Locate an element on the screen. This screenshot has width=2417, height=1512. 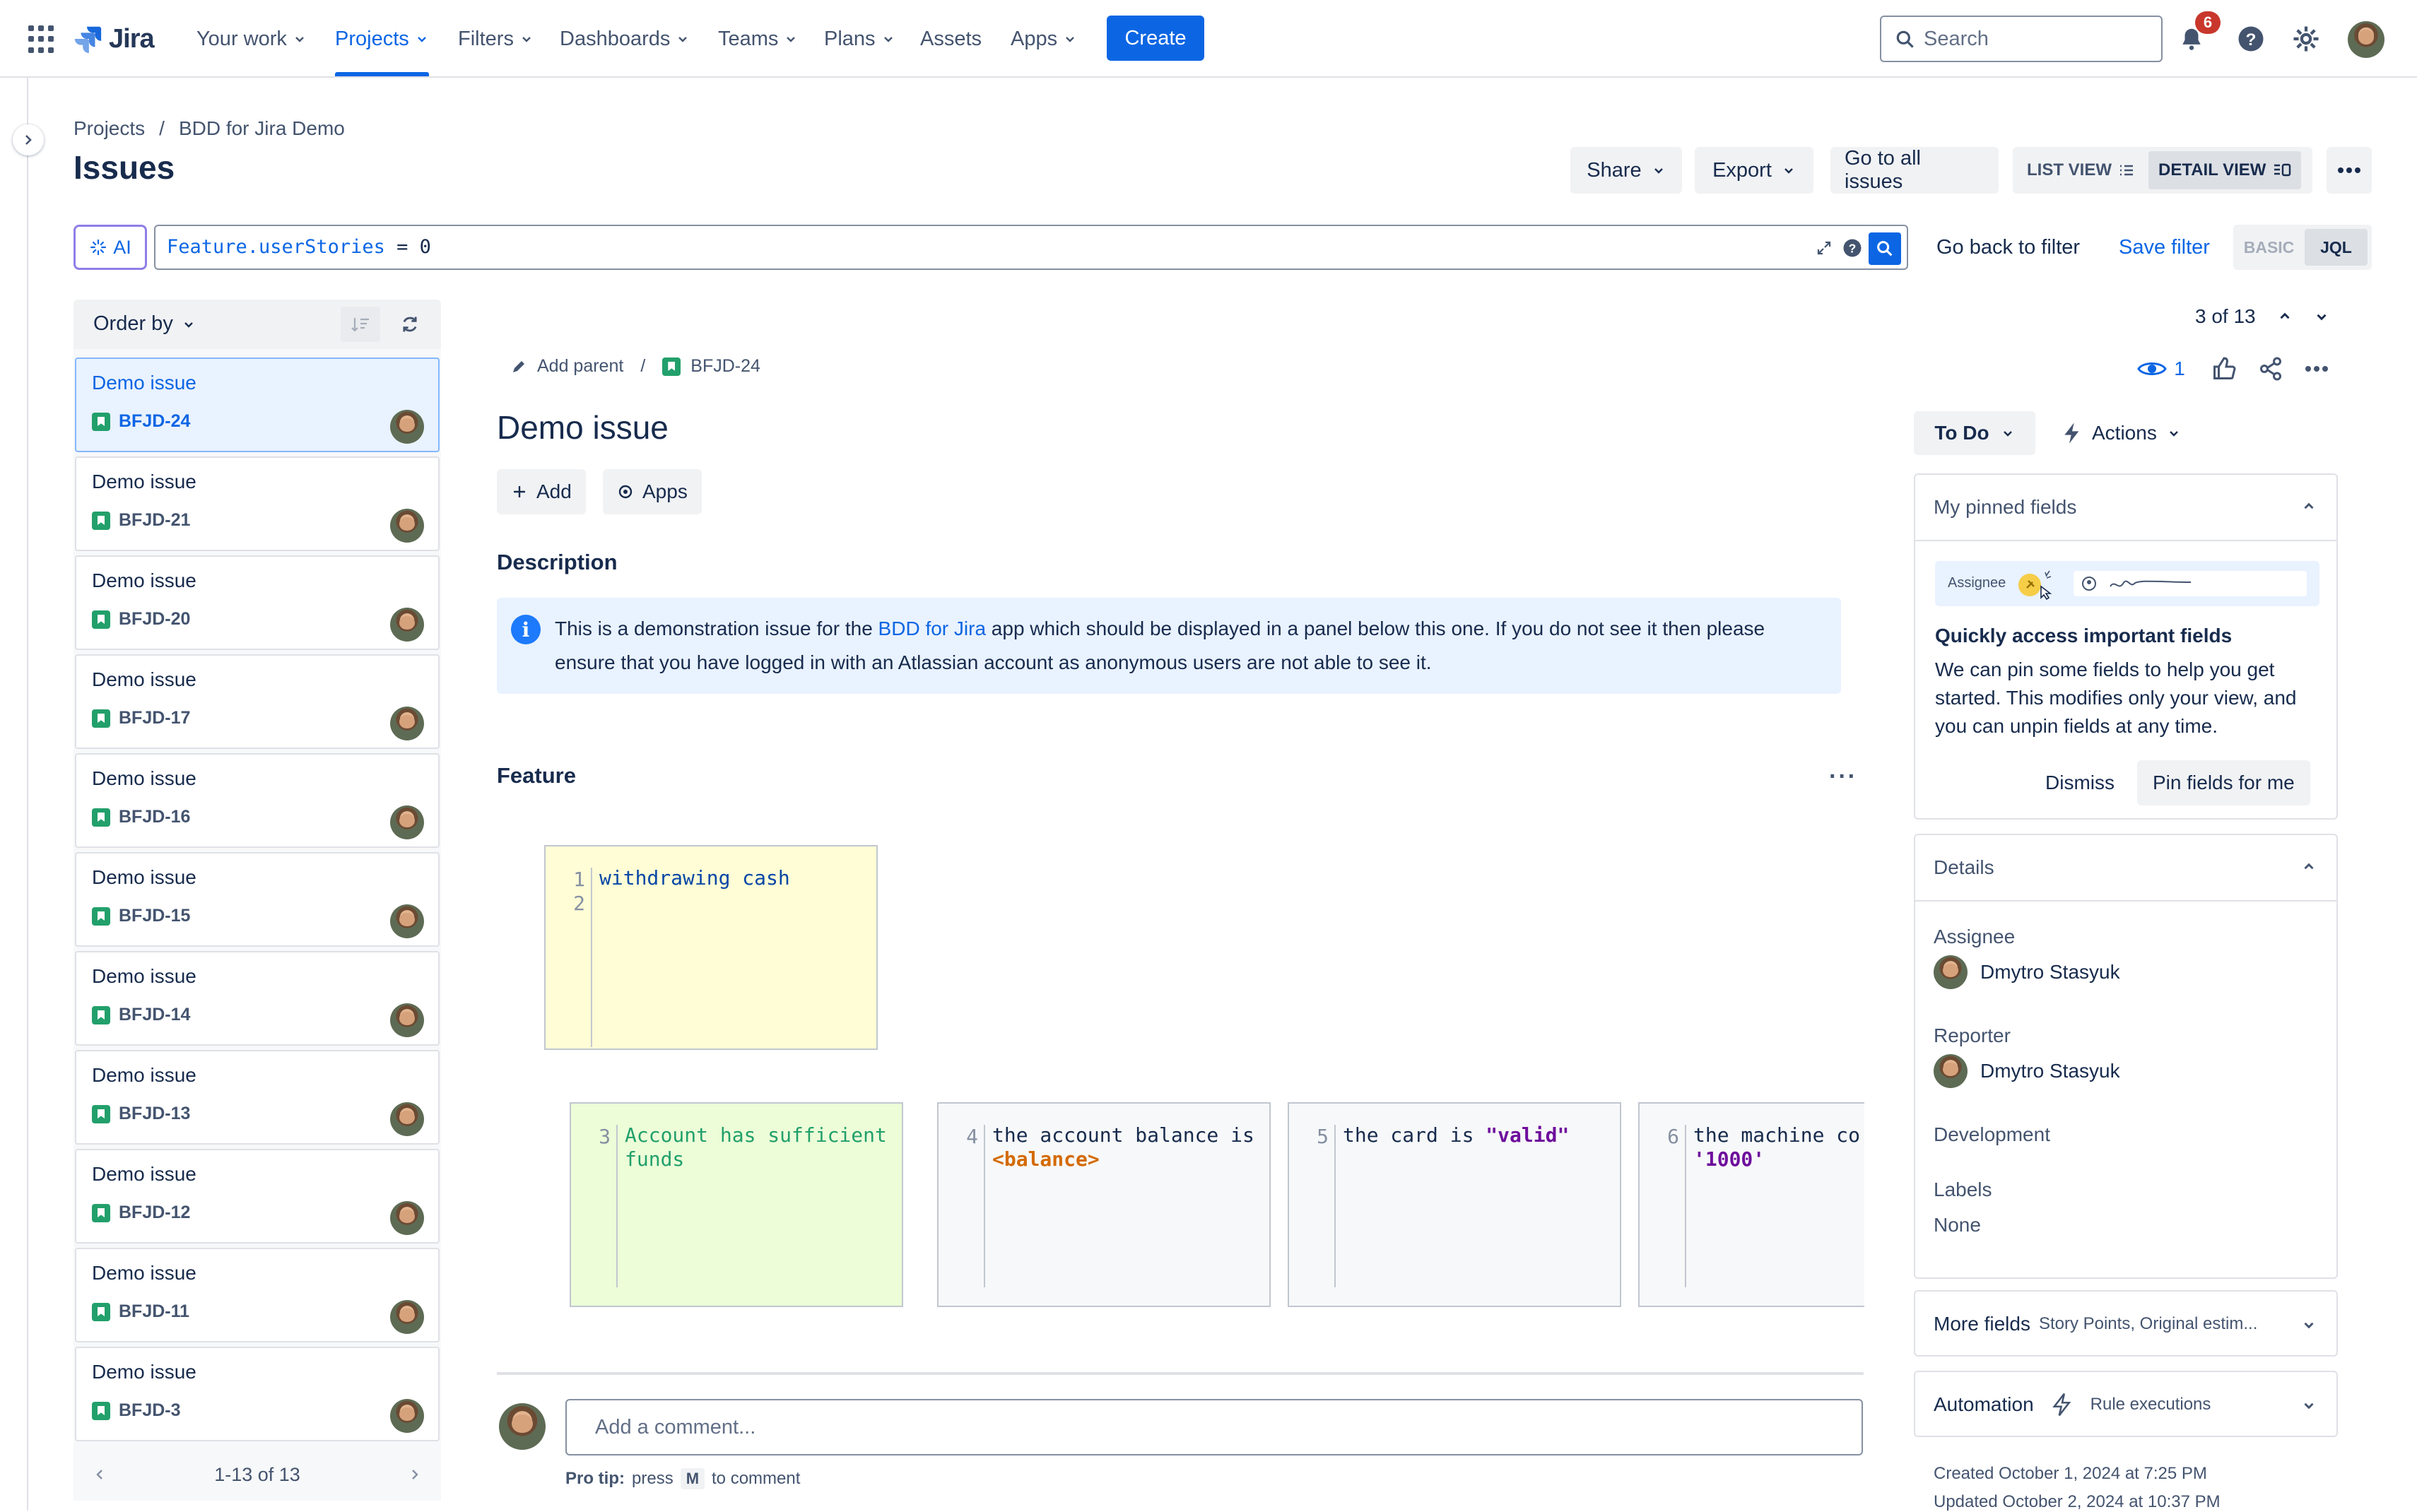
breadcrumb-project: BDD for Jira Demo is located at coordinates (262, 128).